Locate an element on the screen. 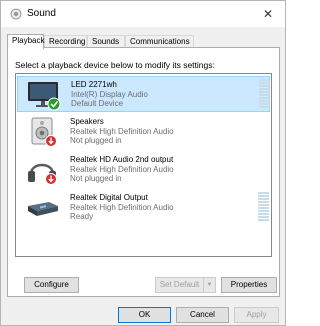 The image size is (320, 326). device-name: Speakers is located at coordinates (87, 121).